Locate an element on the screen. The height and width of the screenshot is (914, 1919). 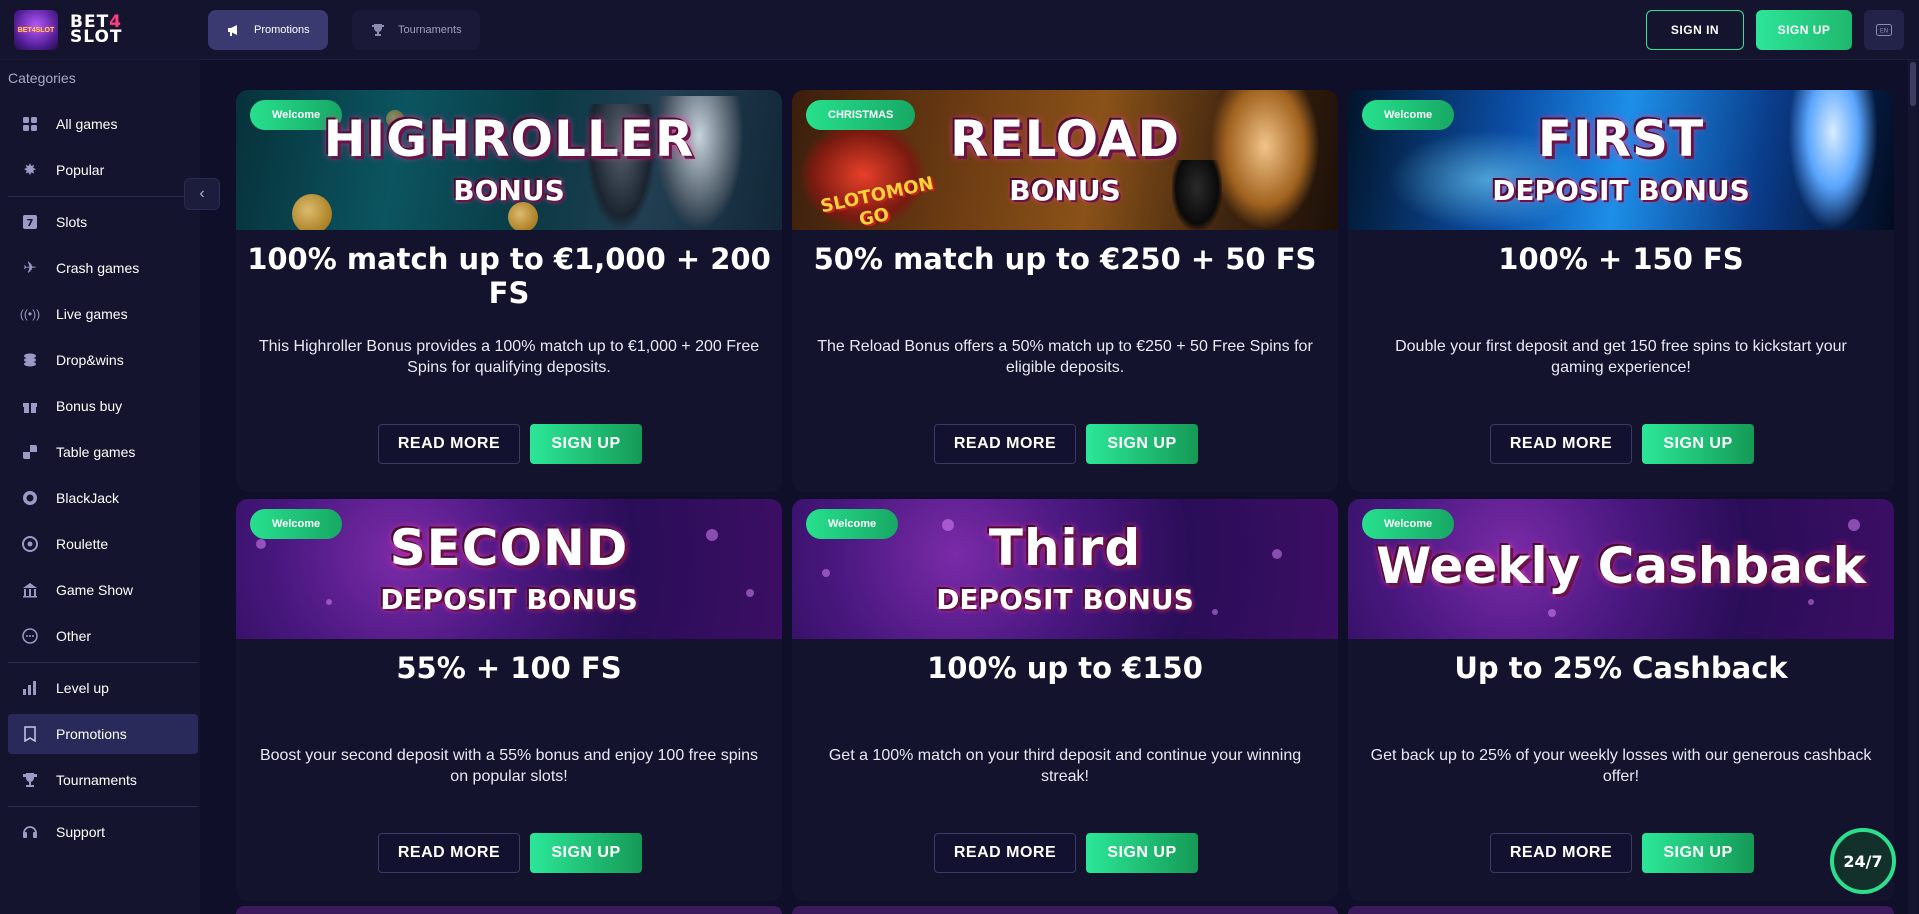
promo-banner-title: FIRST is located at coordinates (1621, 139).